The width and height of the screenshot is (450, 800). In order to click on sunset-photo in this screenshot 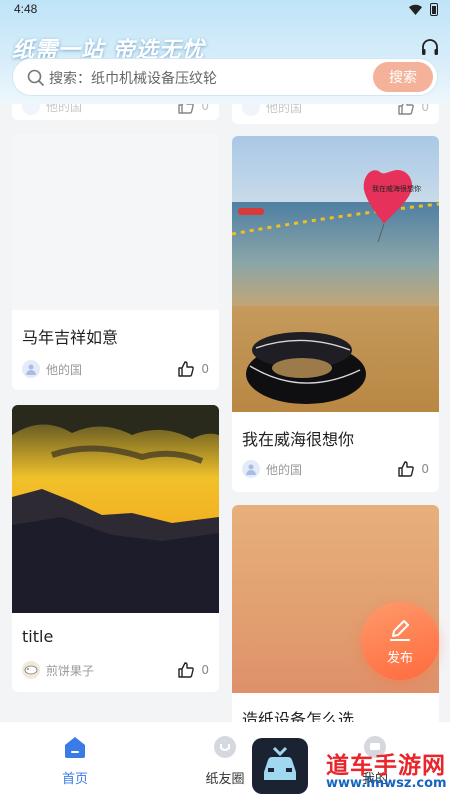, I will do `click(115, 509)`.